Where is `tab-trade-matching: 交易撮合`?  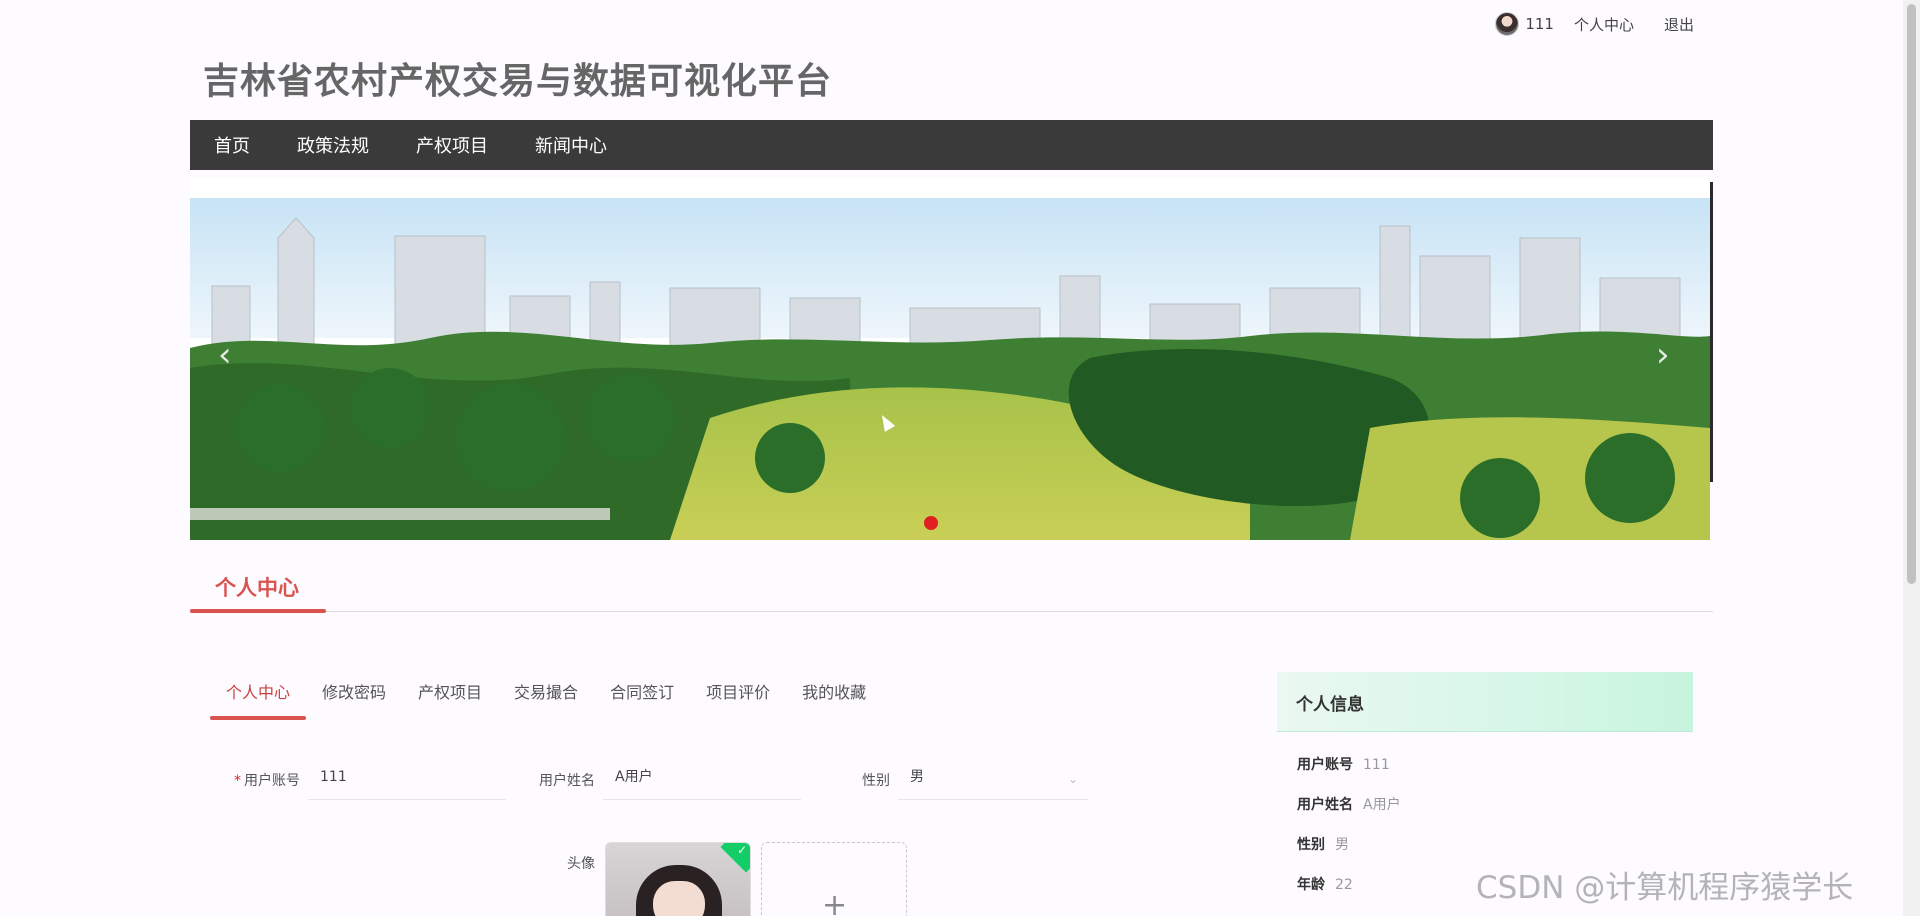 tab-trade-matching: 交易撮合 is located at coordinates (546, 700).